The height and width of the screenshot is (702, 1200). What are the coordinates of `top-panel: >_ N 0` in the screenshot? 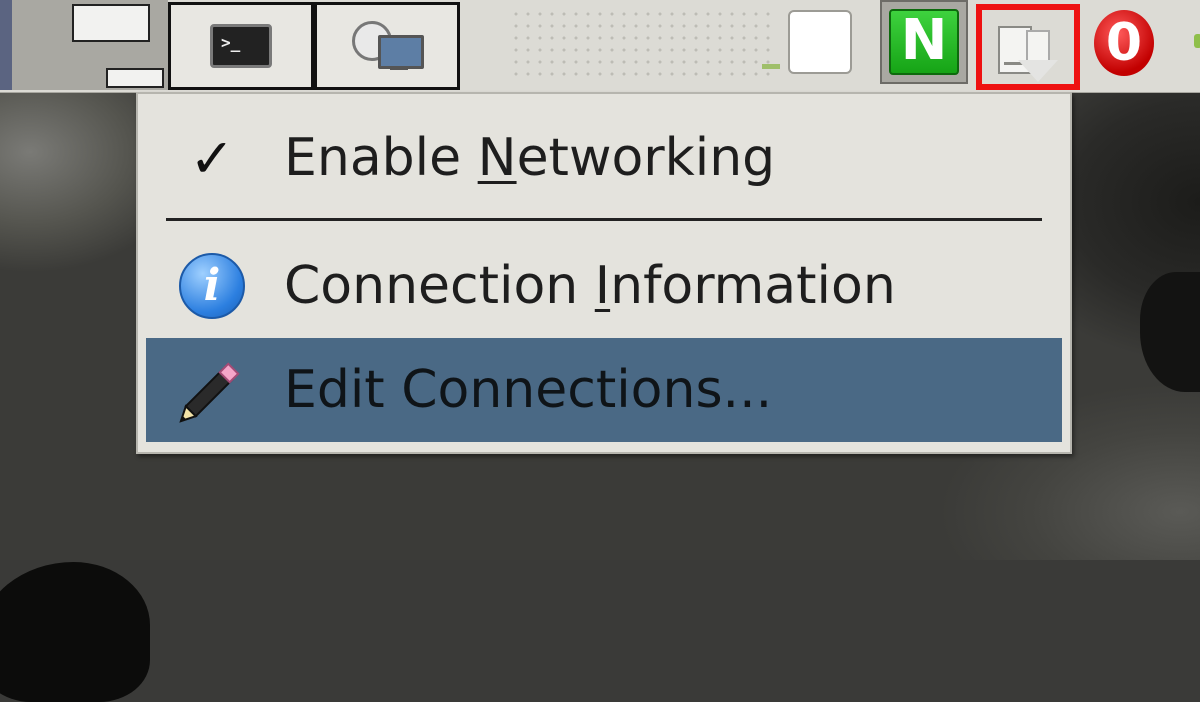 It's located at (600, 46).